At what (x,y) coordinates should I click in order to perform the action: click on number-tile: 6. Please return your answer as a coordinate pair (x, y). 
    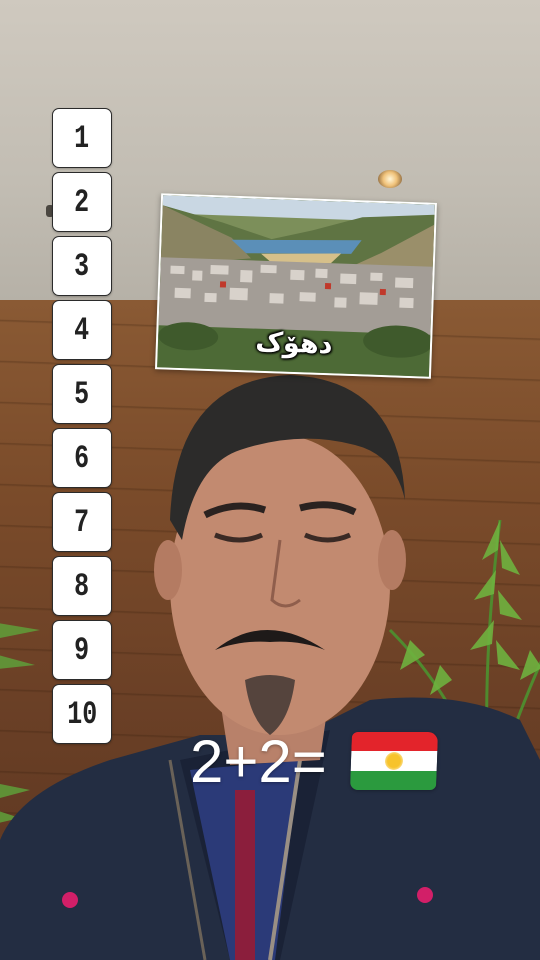
    Looking at the image, I should click on (82, 458).